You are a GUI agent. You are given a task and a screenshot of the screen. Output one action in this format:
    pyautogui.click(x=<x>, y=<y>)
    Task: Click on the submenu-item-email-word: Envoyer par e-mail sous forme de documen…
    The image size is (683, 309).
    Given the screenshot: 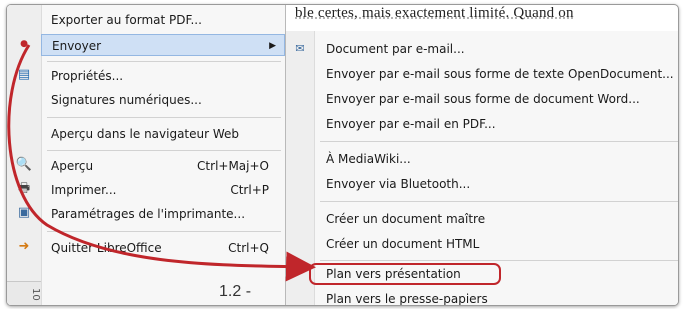 What is the action you would take?
    pyautogui.click(x=496, y=99)
    